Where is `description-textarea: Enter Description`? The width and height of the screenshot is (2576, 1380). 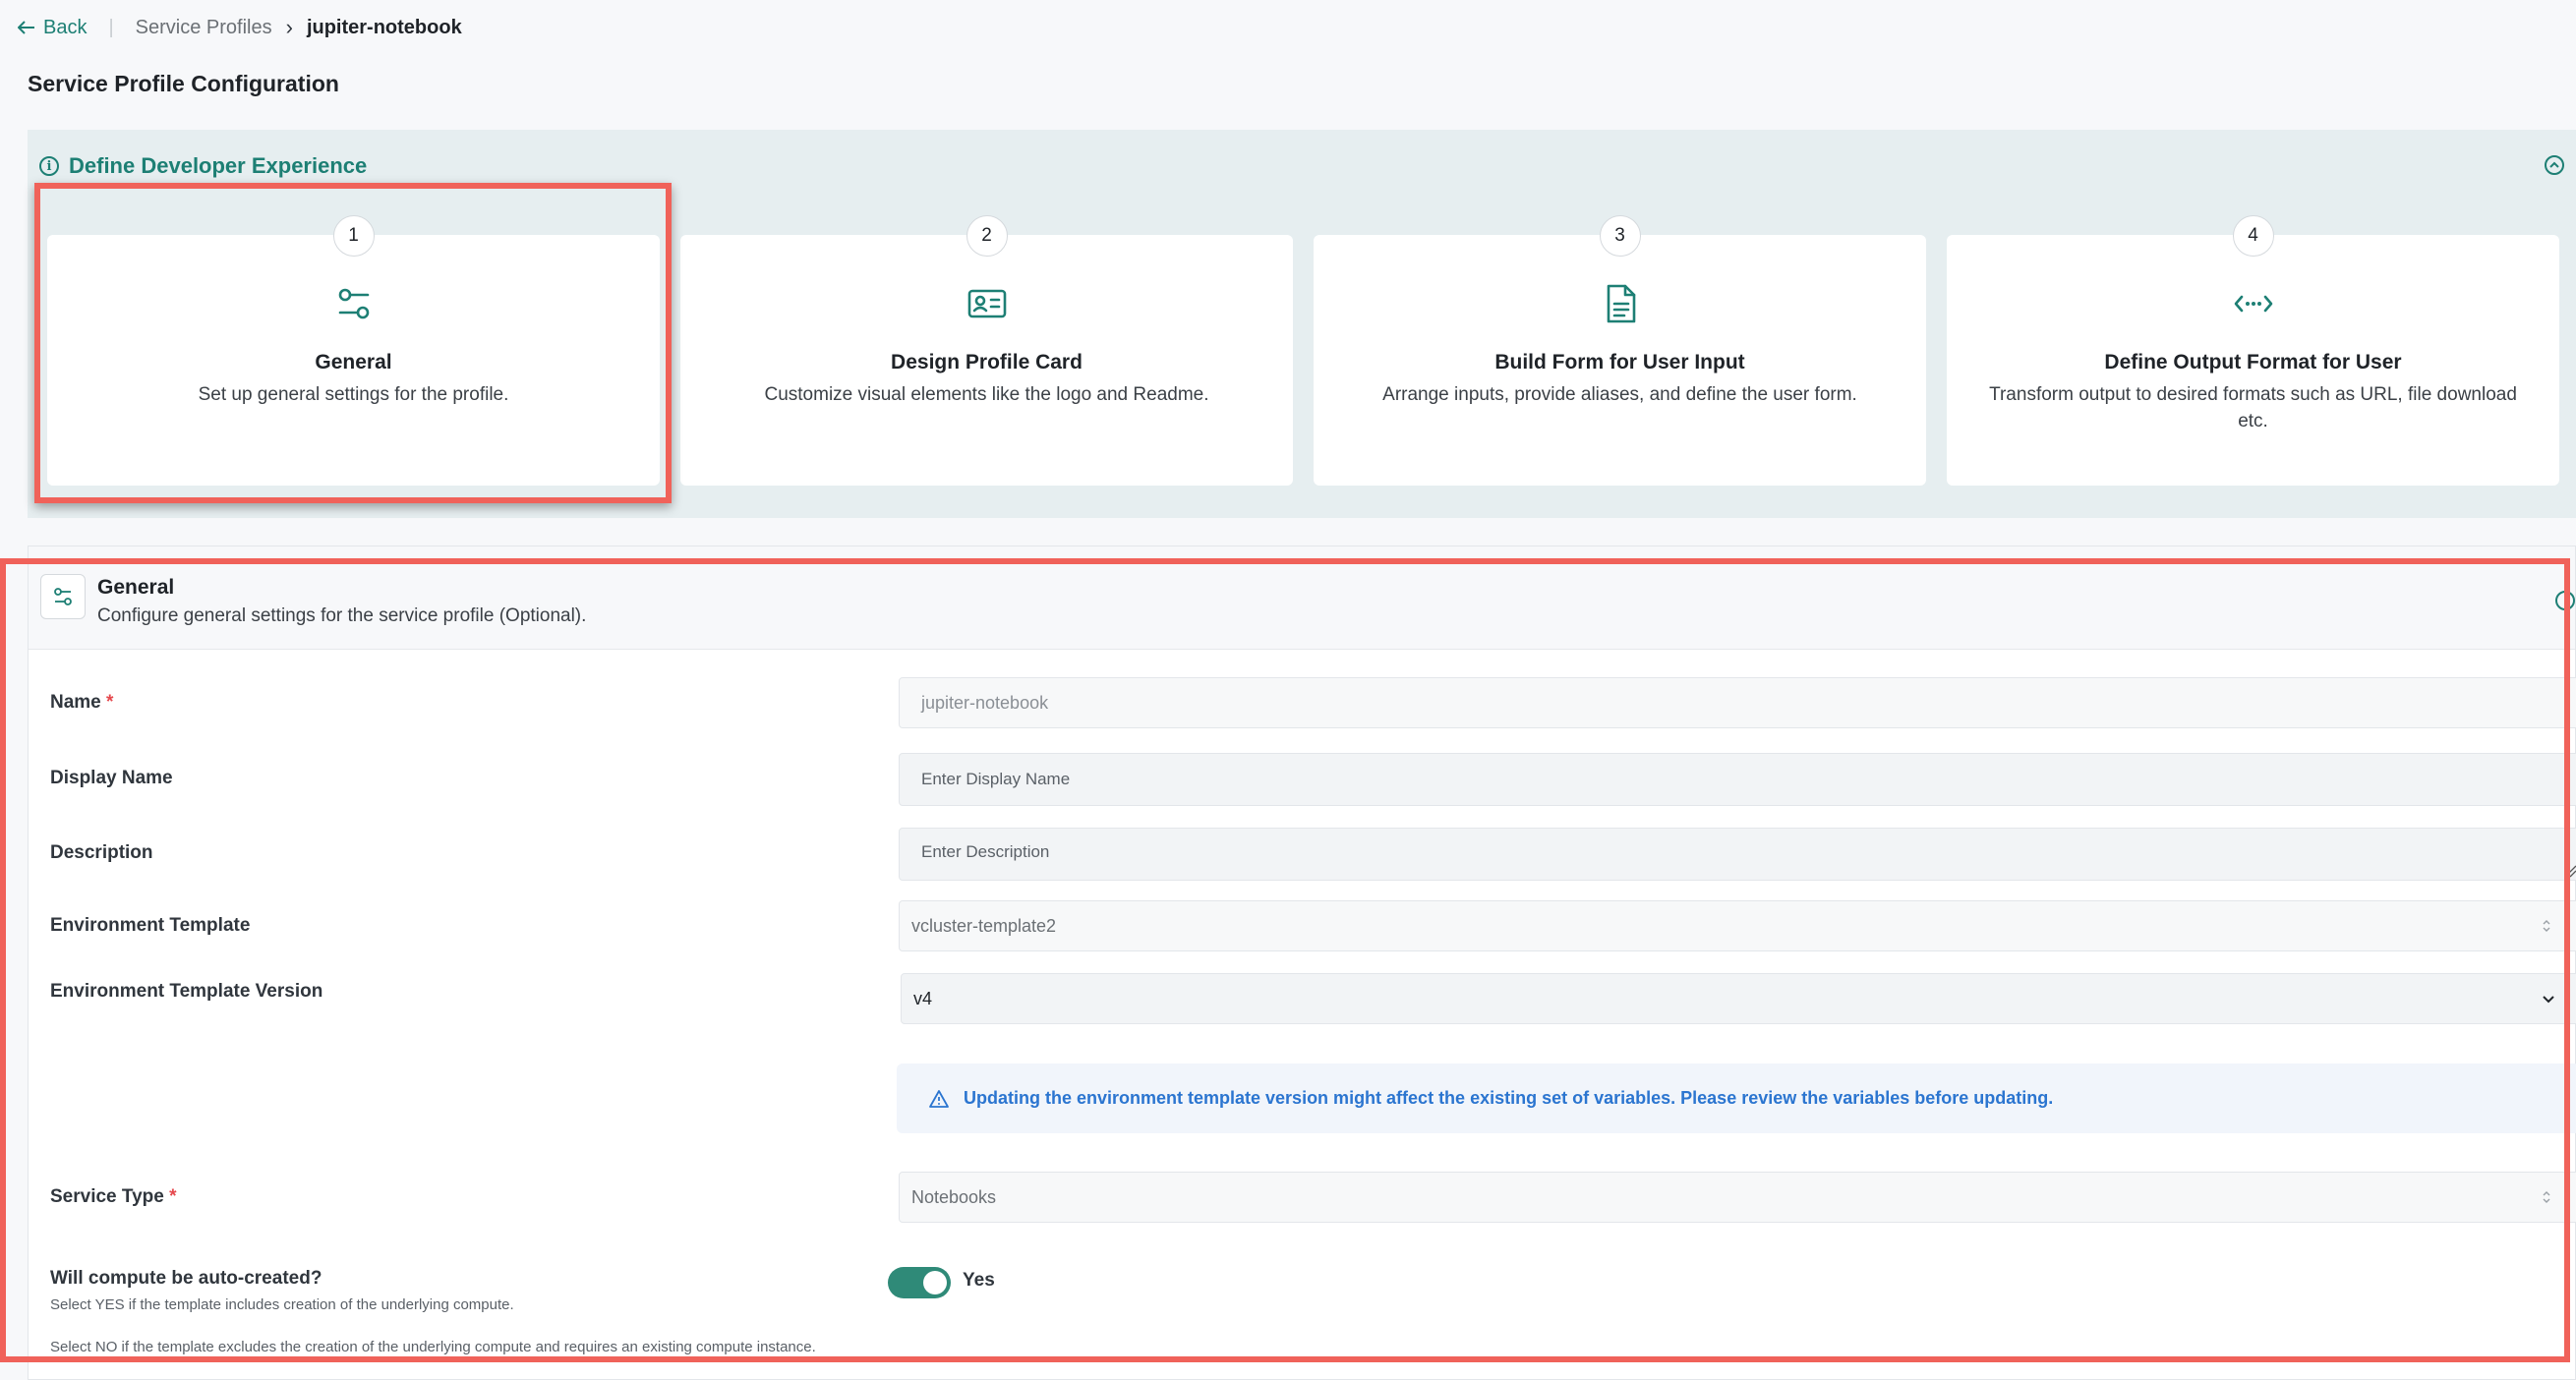
description-textarea: Enter Description is located at coordinates (1737, 854).